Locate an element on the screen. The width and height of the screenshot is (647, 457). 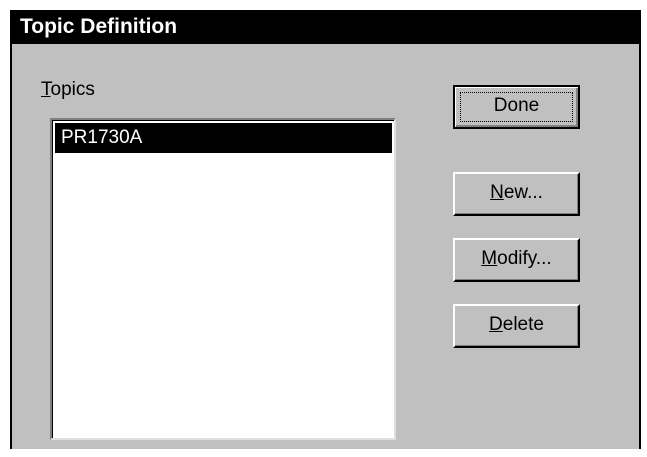
delete-button: Delete is located at coordinates (516, 326).